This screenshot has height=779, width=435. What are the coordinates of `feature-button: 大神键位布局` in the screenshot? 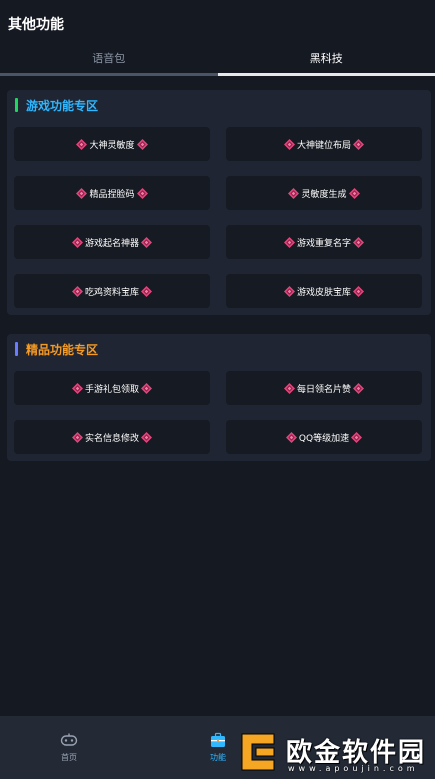 It's located at (324, 144).